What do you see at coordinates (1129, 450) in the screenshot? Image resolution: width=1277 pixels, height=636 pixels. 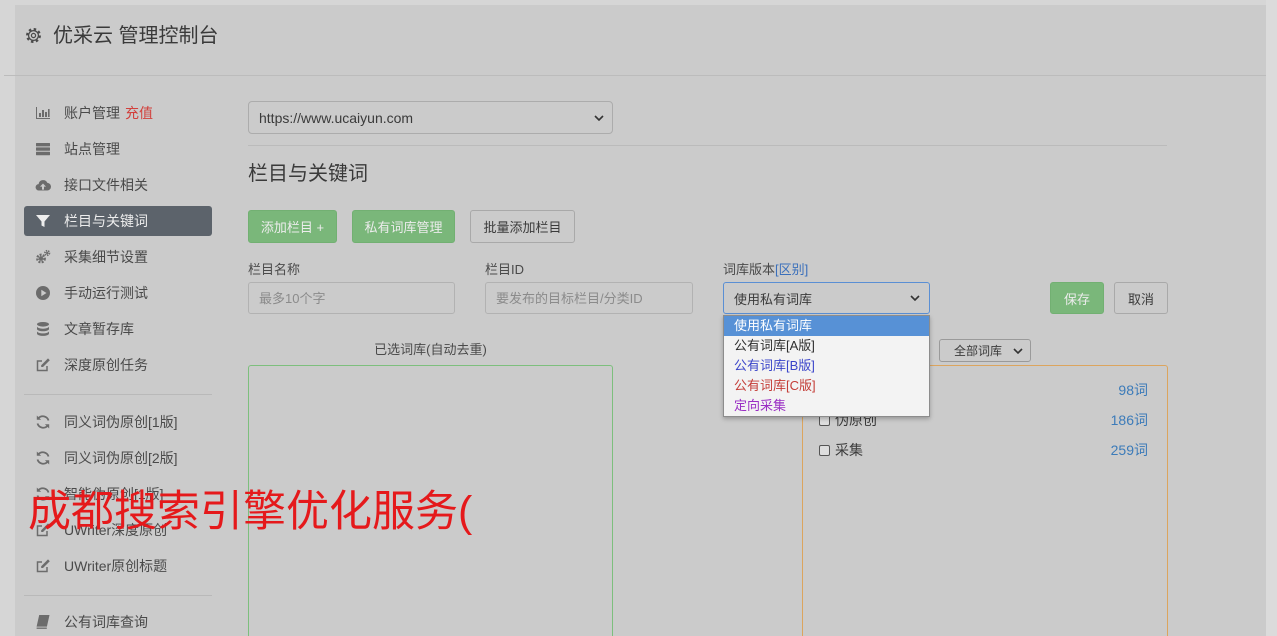 I see `lexicon-count: 259词` at bounding box center [1129, 450].